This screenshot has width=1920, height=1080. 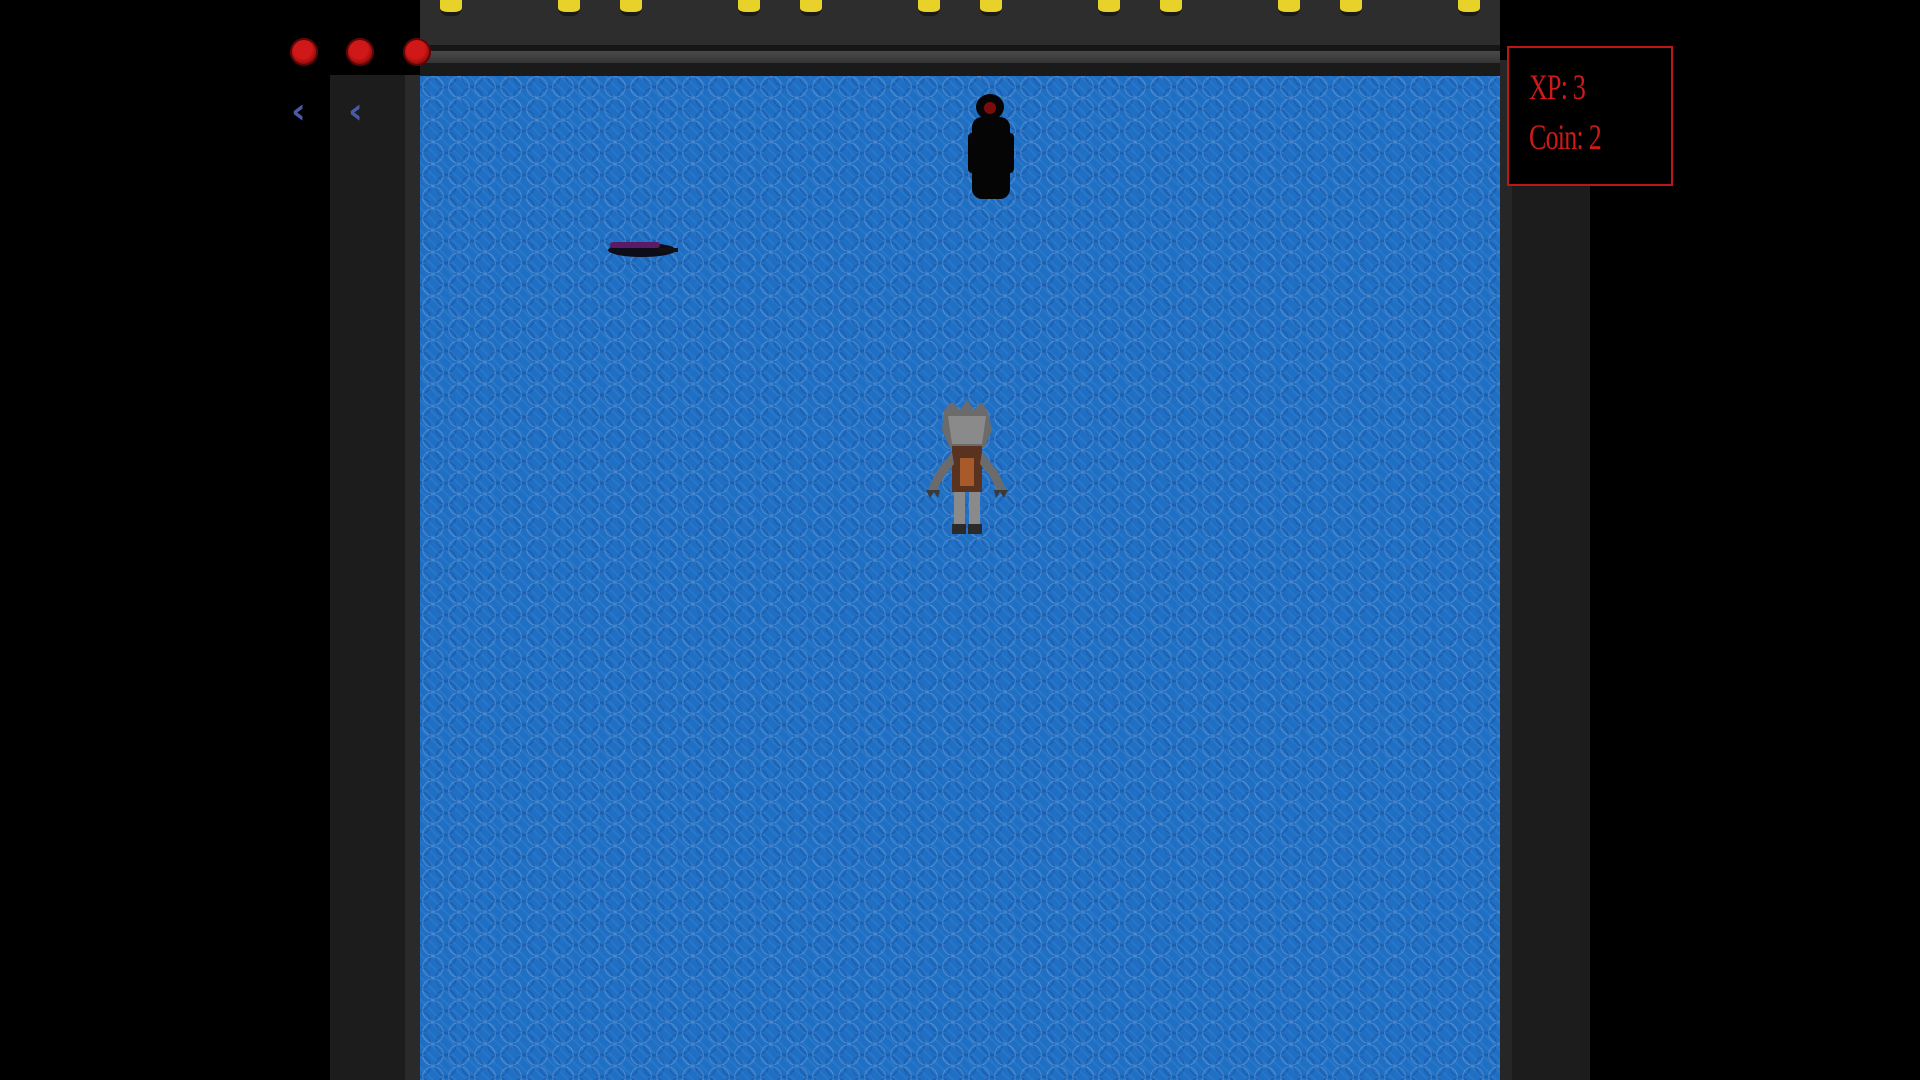 I want to click on floating-item, so click(x=643, y=249).